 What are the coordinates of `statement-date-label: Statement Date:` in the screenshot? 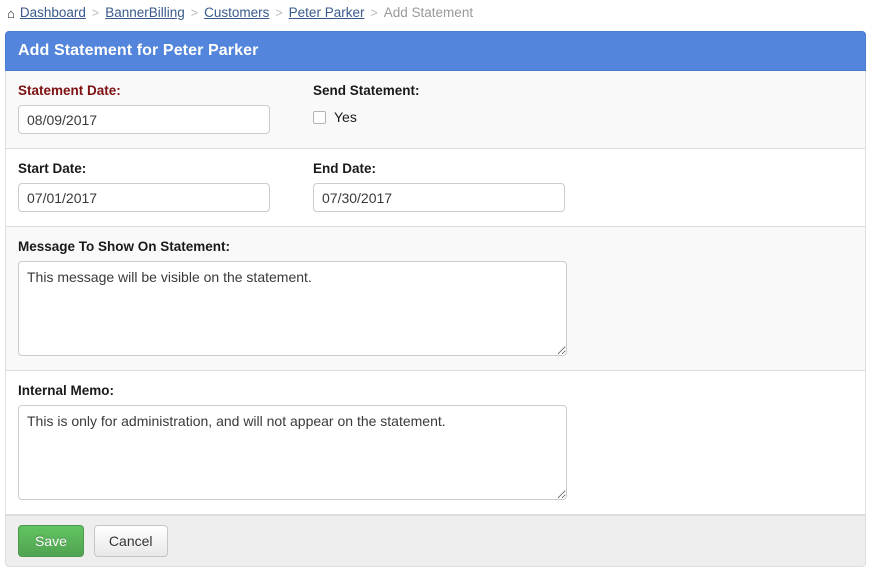 It's located at (69, 90).